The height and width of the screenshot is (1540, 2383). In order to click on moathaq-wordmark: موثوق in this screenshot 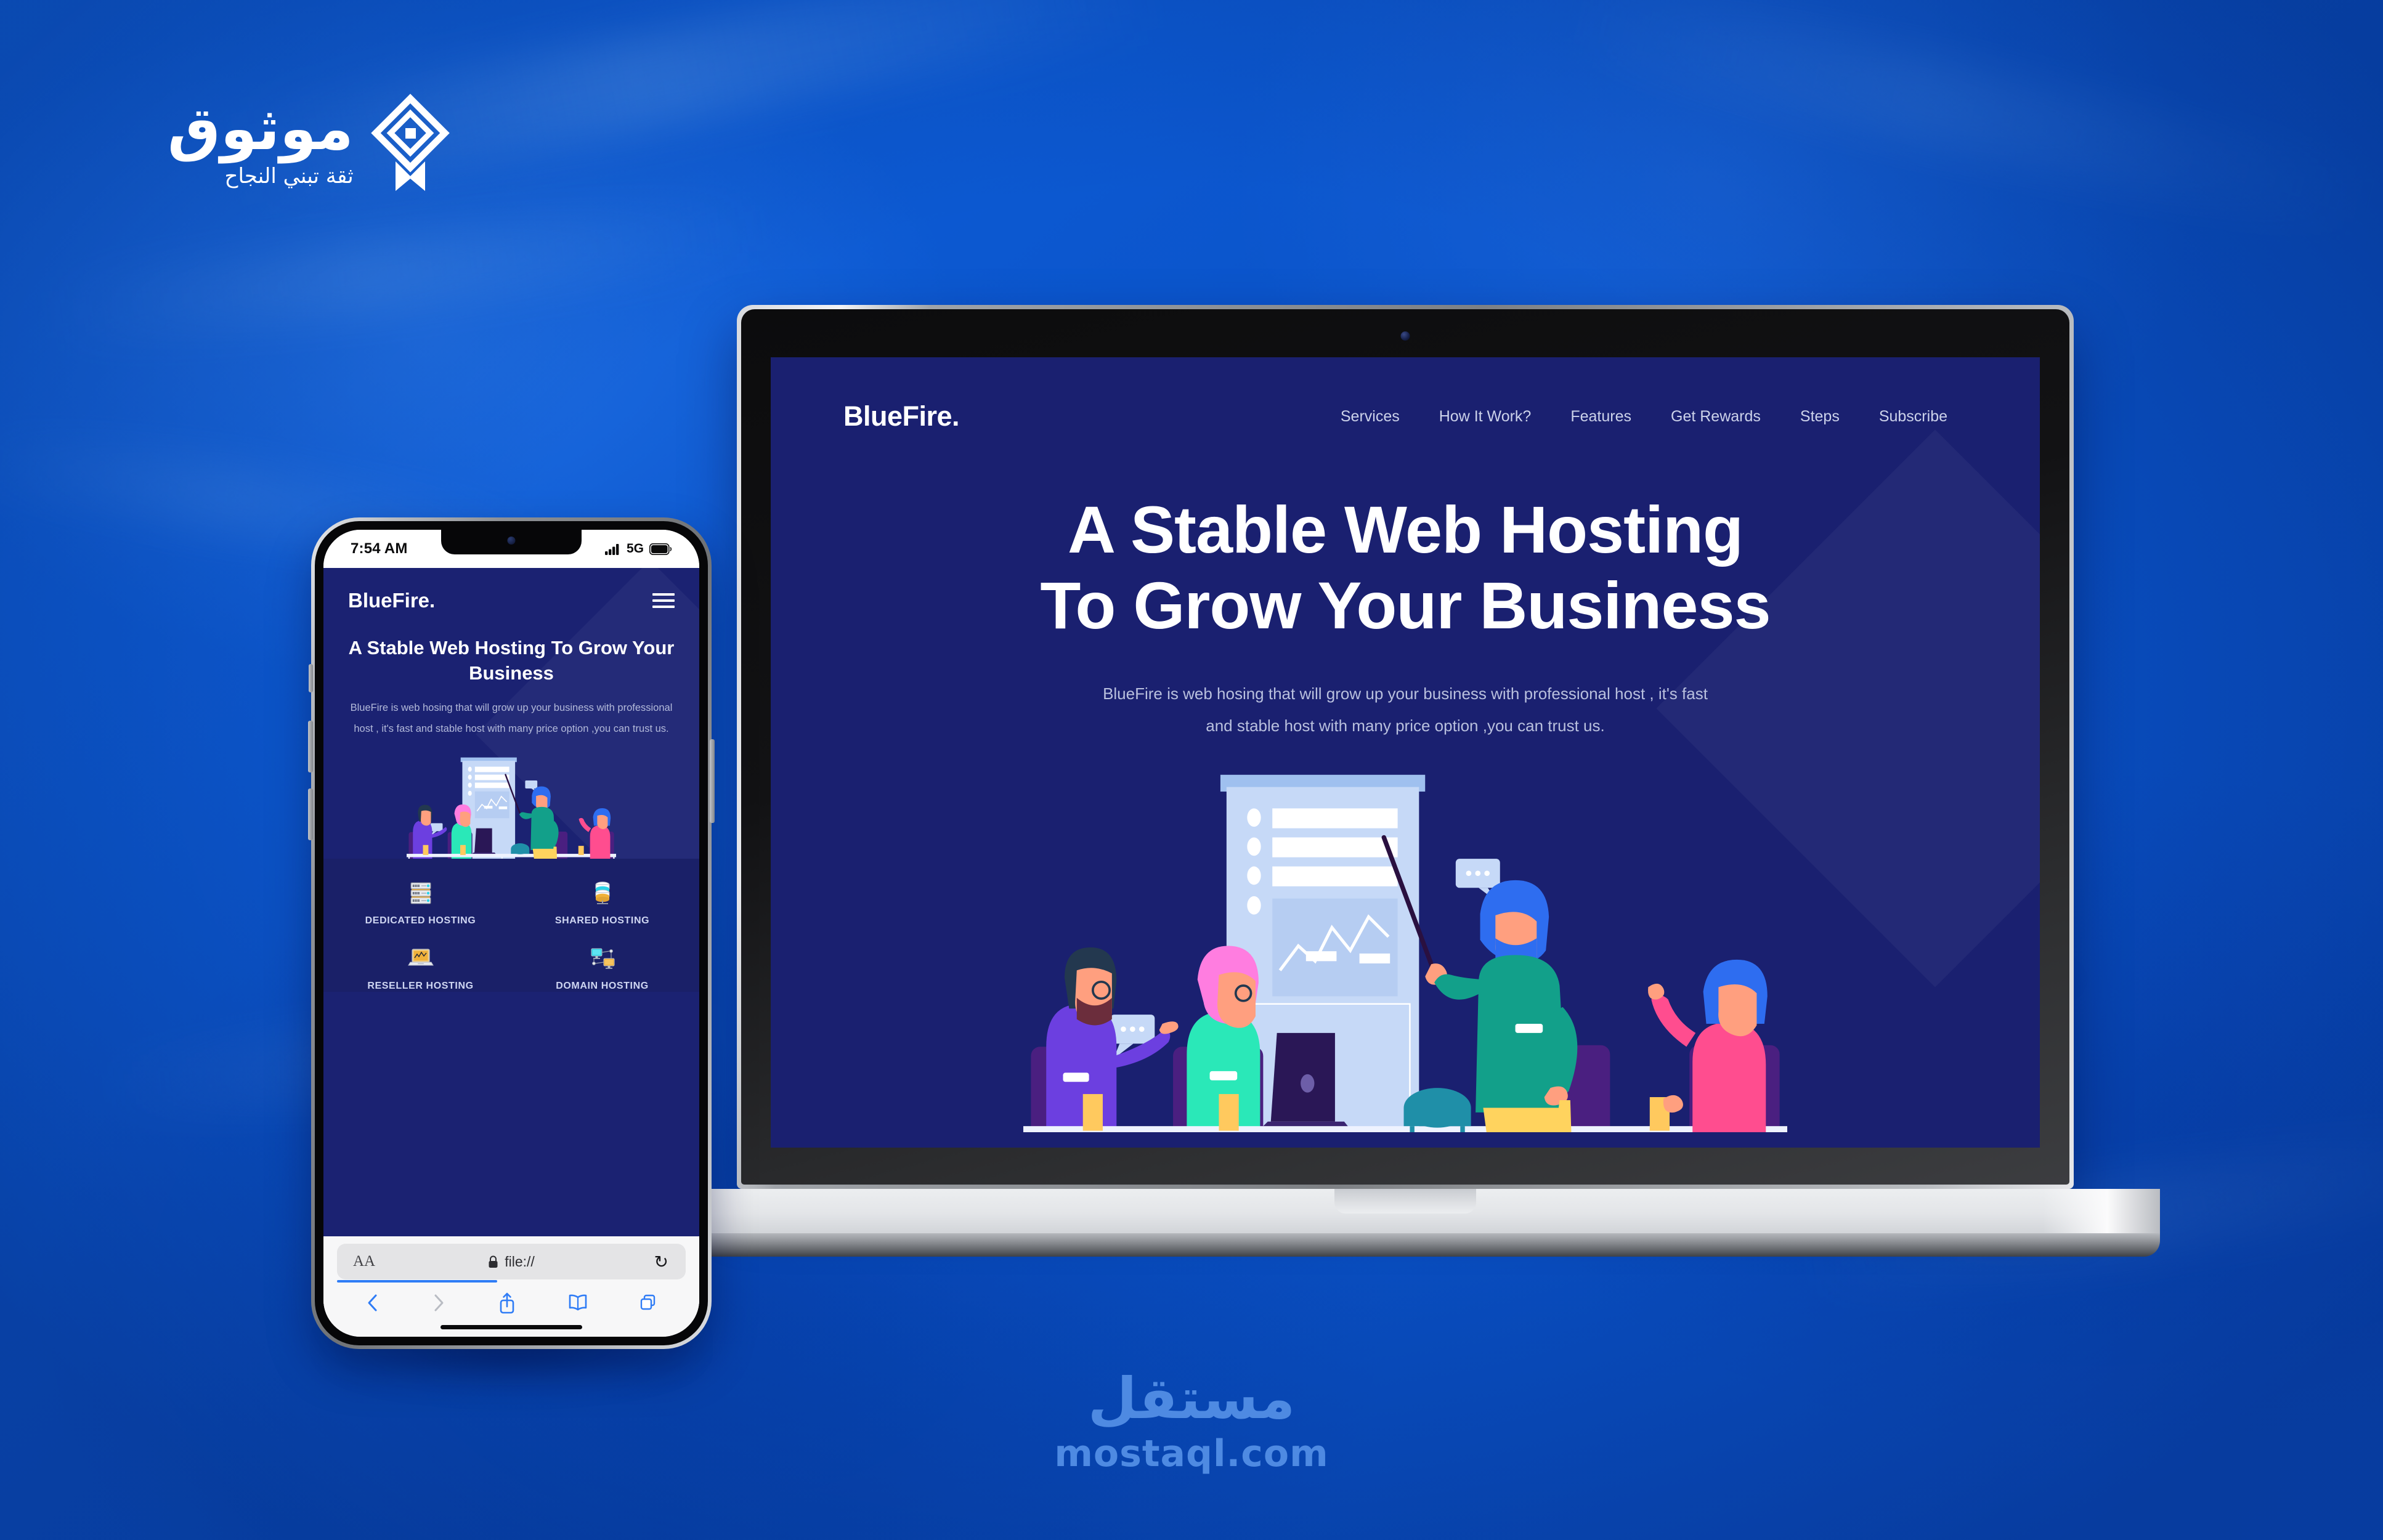, I will do `click(261, 129)`.